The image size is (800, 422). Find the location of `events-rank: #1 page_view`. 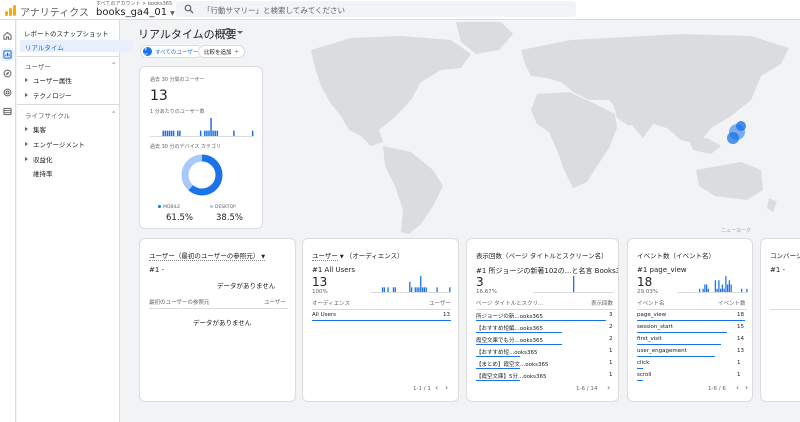

events-rank: #1 page_view is located at coordinates (662, 270).